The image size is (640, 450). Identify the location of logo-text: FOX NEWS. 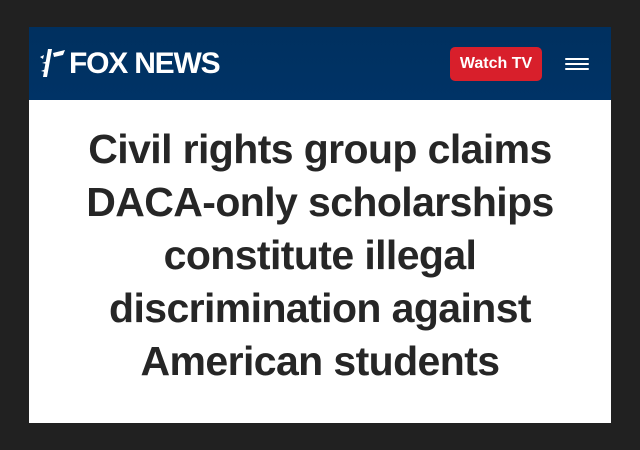
(145, 63).